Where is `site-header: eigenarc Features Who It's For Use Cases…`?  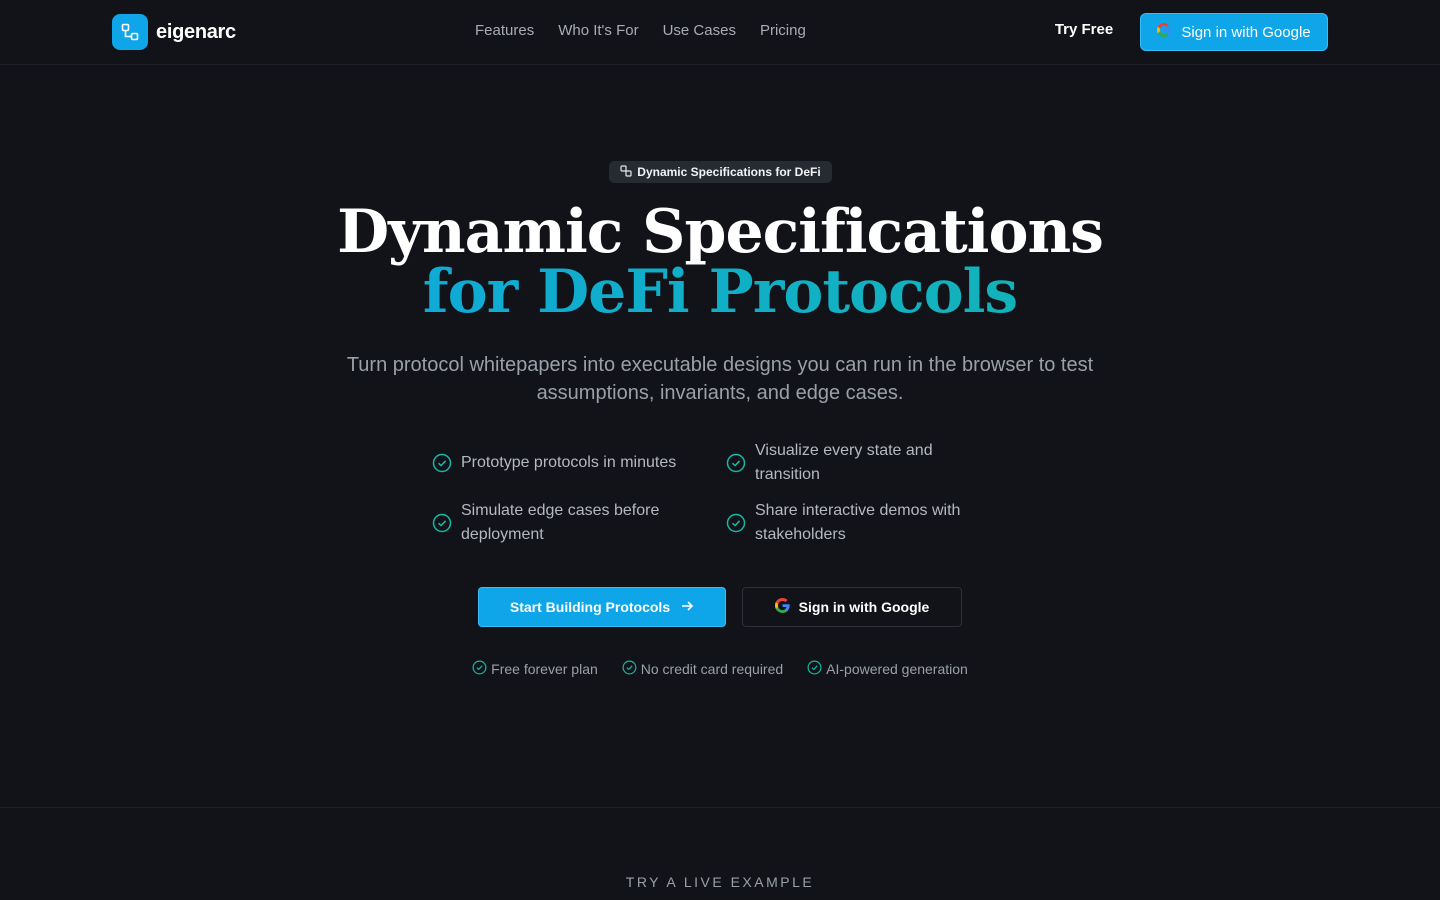
site-header: eigenarc Features Who It's For Use Cases… is located at coordinates (720, 32).